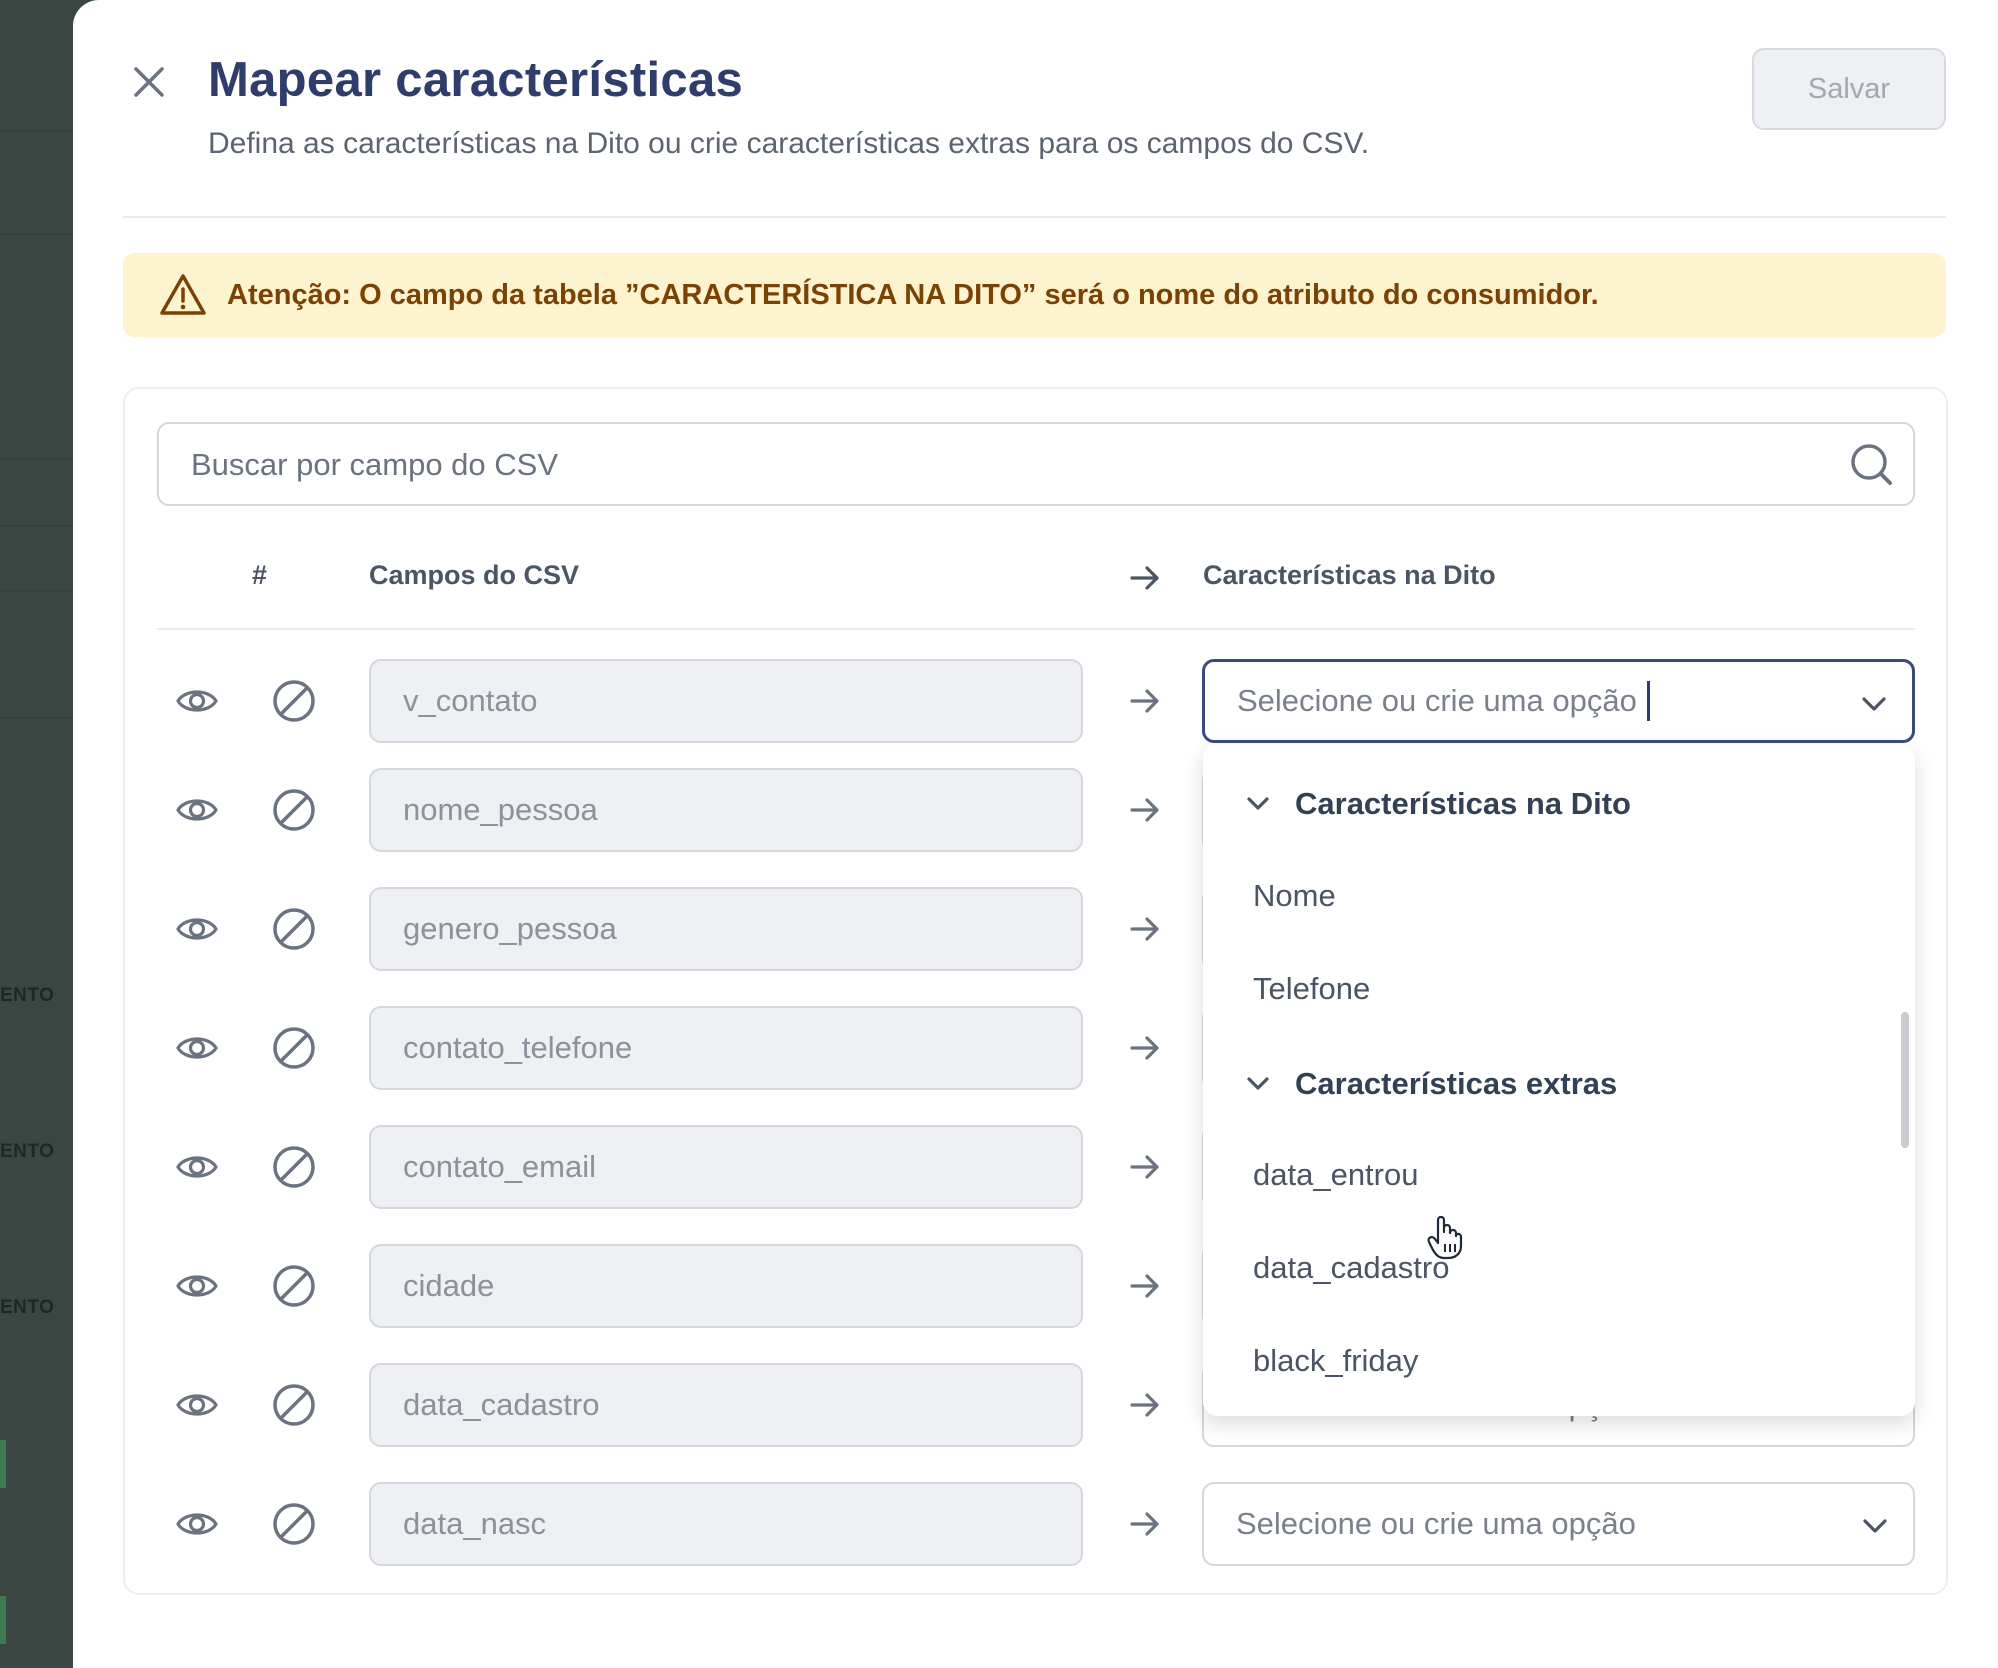  I want to click on csv-field-input: data_nasc, so click(726, 1524).